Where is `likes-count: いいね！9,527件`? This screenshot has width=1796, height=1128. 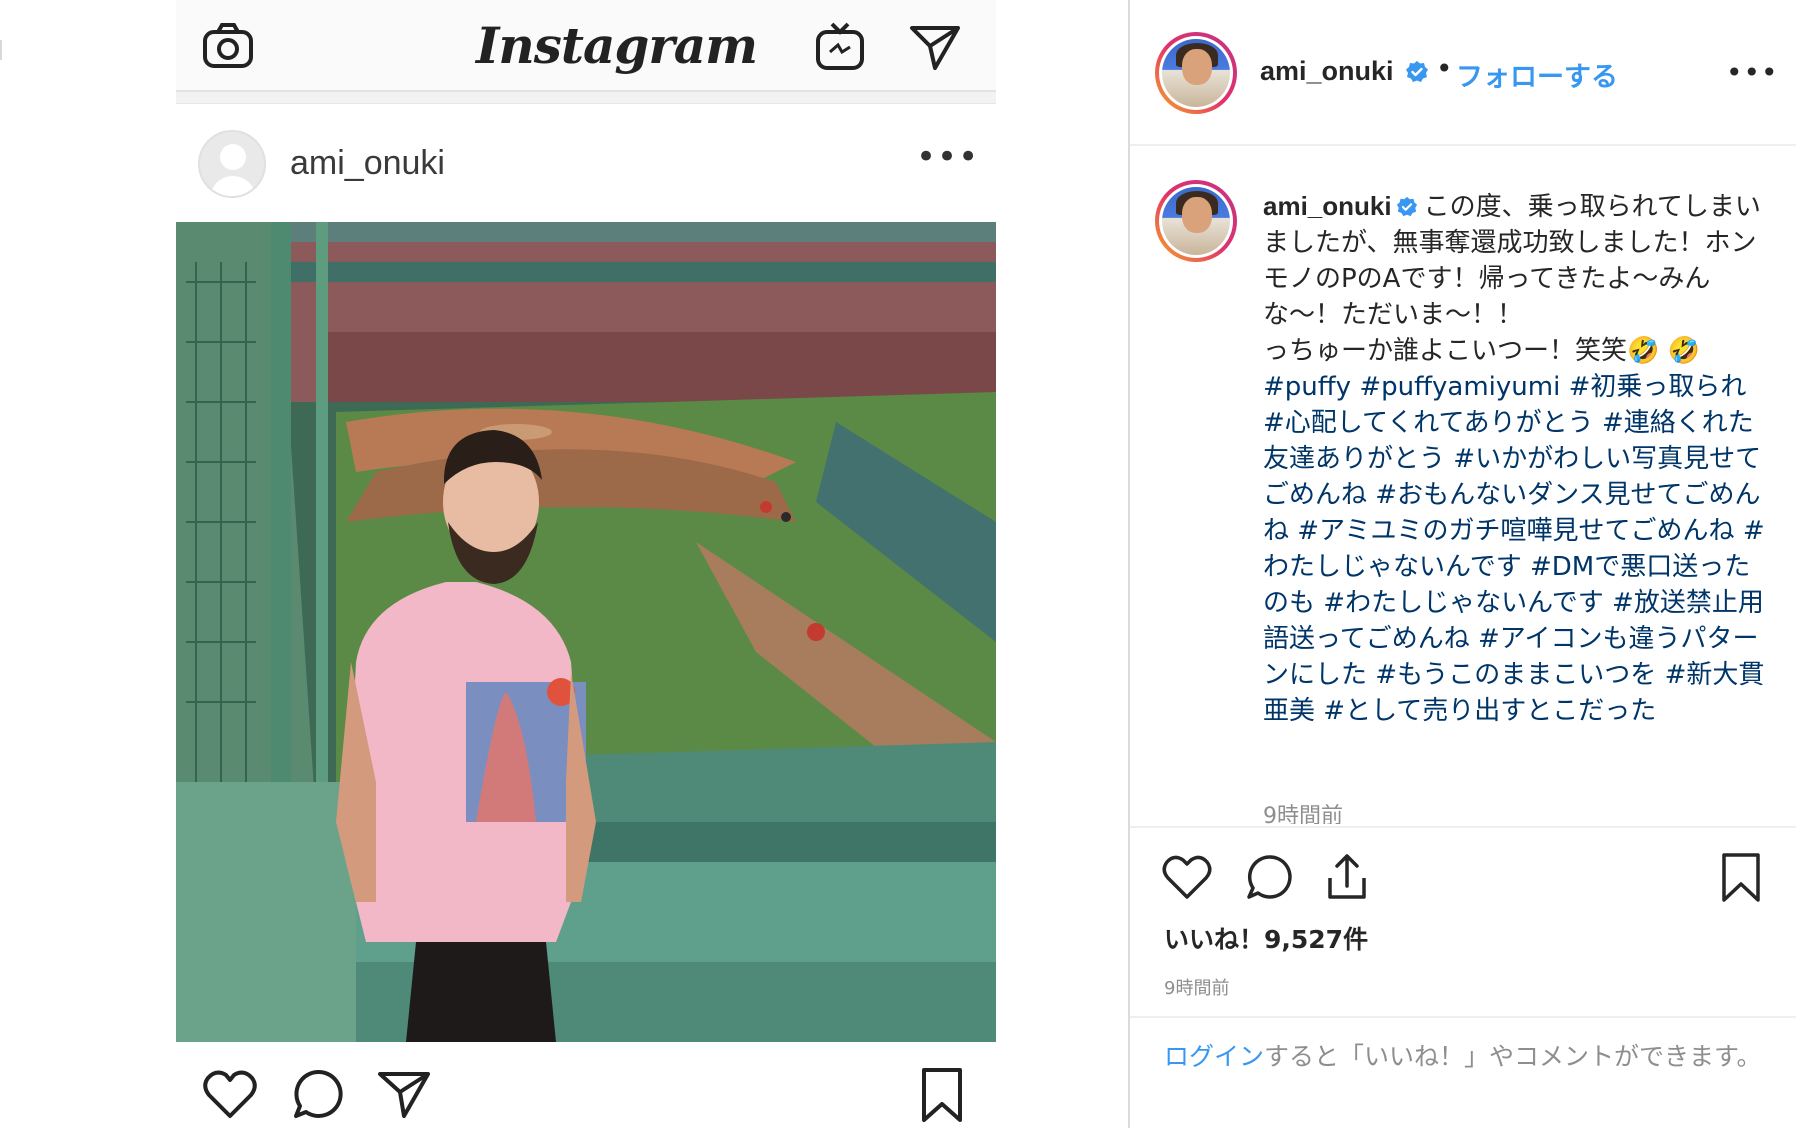
likes-count: いいね！9,527件 is located at coordinates (1266, 938).